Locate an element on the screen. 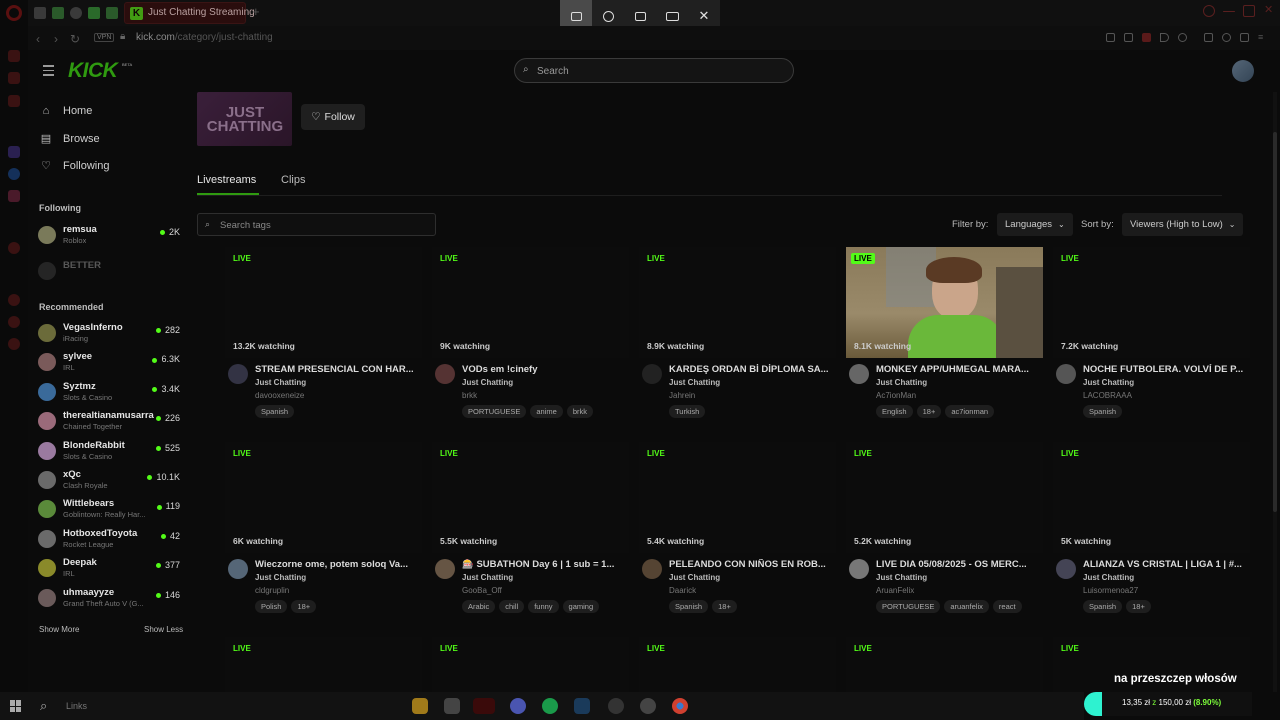 Image resolution: width=1280 pixels, height=720 pixels. stream-tag: funny is located at coordinates (543, 606).